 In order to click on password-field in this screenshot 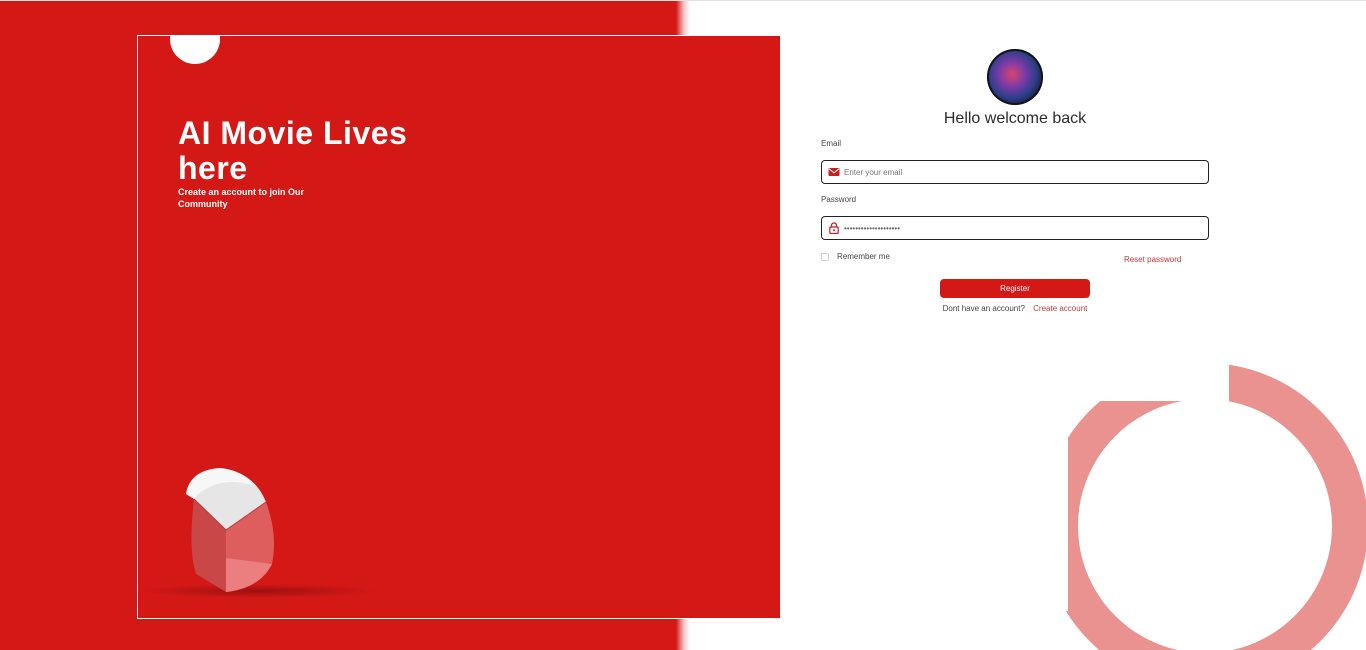, I will do `click(1015, 228)`.